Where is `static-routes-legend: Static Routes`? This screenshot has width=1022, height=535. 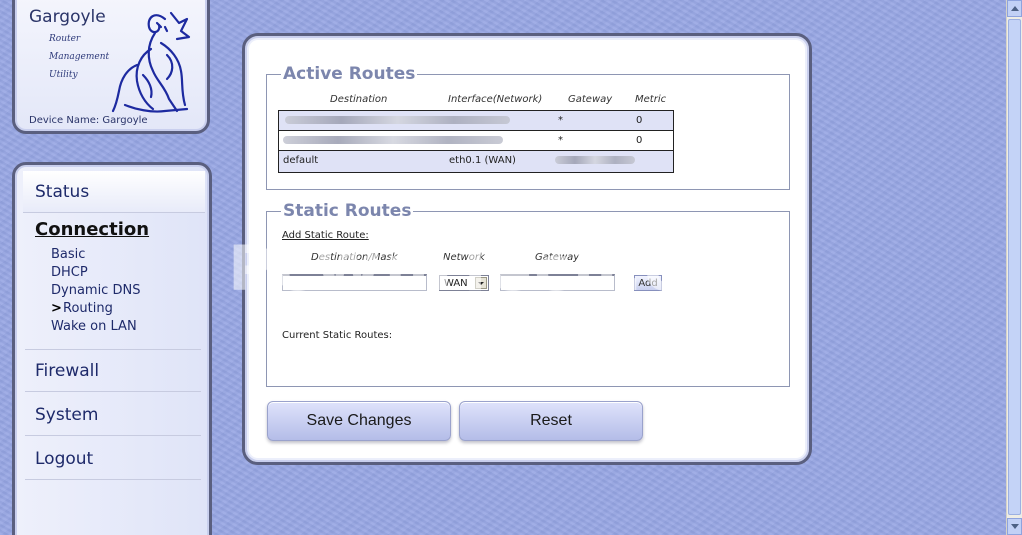 static-routes-legend: Static Routes is located at coordinates (347, 211).